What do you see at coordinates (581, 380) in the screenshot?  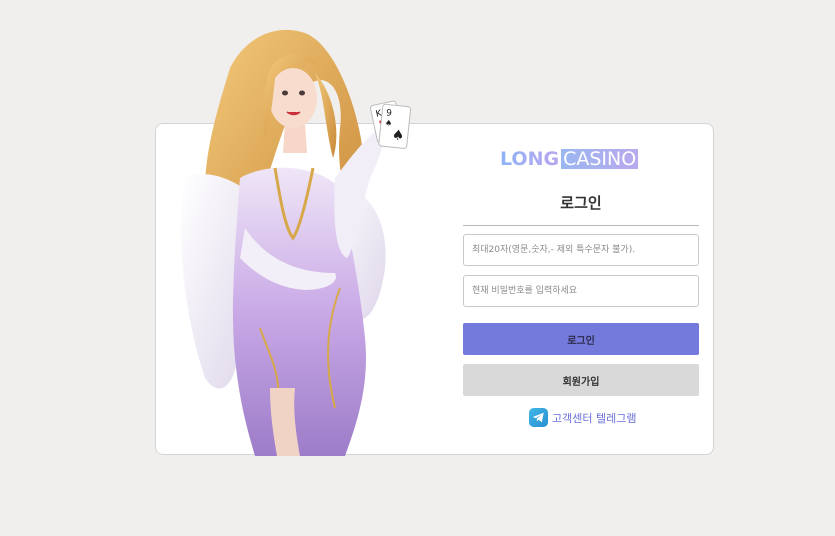 I see `signup-button: 회원가입` at bounding box center [581, 380].